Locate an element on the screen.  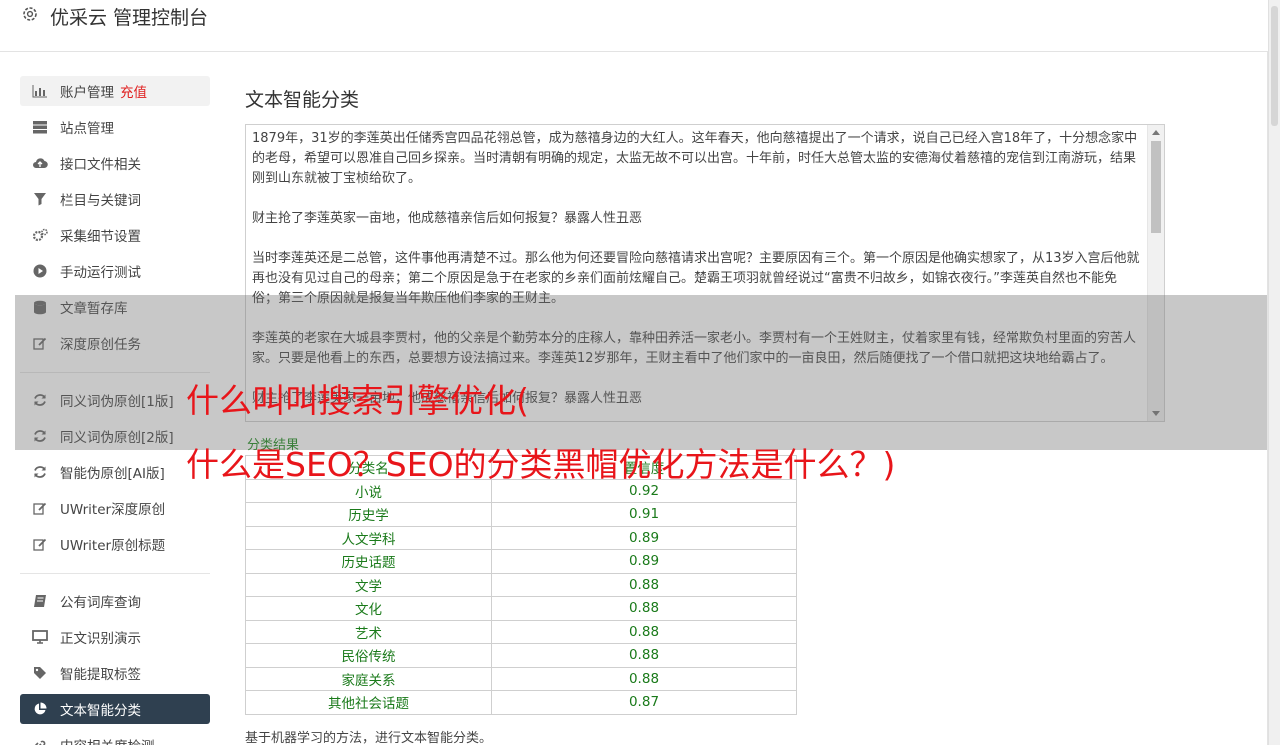
table-row: 文化 0.88 is located at coordinates (521, 608).